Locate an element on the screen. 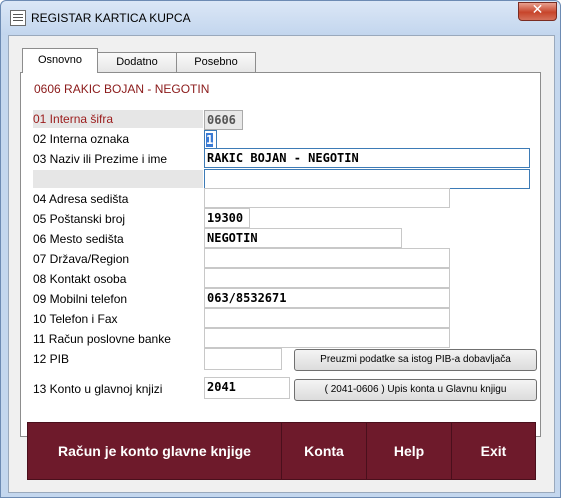 The width and height of the screenshot is (561, 498). record-header: 0606 RAKIC BOJAN - NEGOTIN is located at coordinates (122, 89).